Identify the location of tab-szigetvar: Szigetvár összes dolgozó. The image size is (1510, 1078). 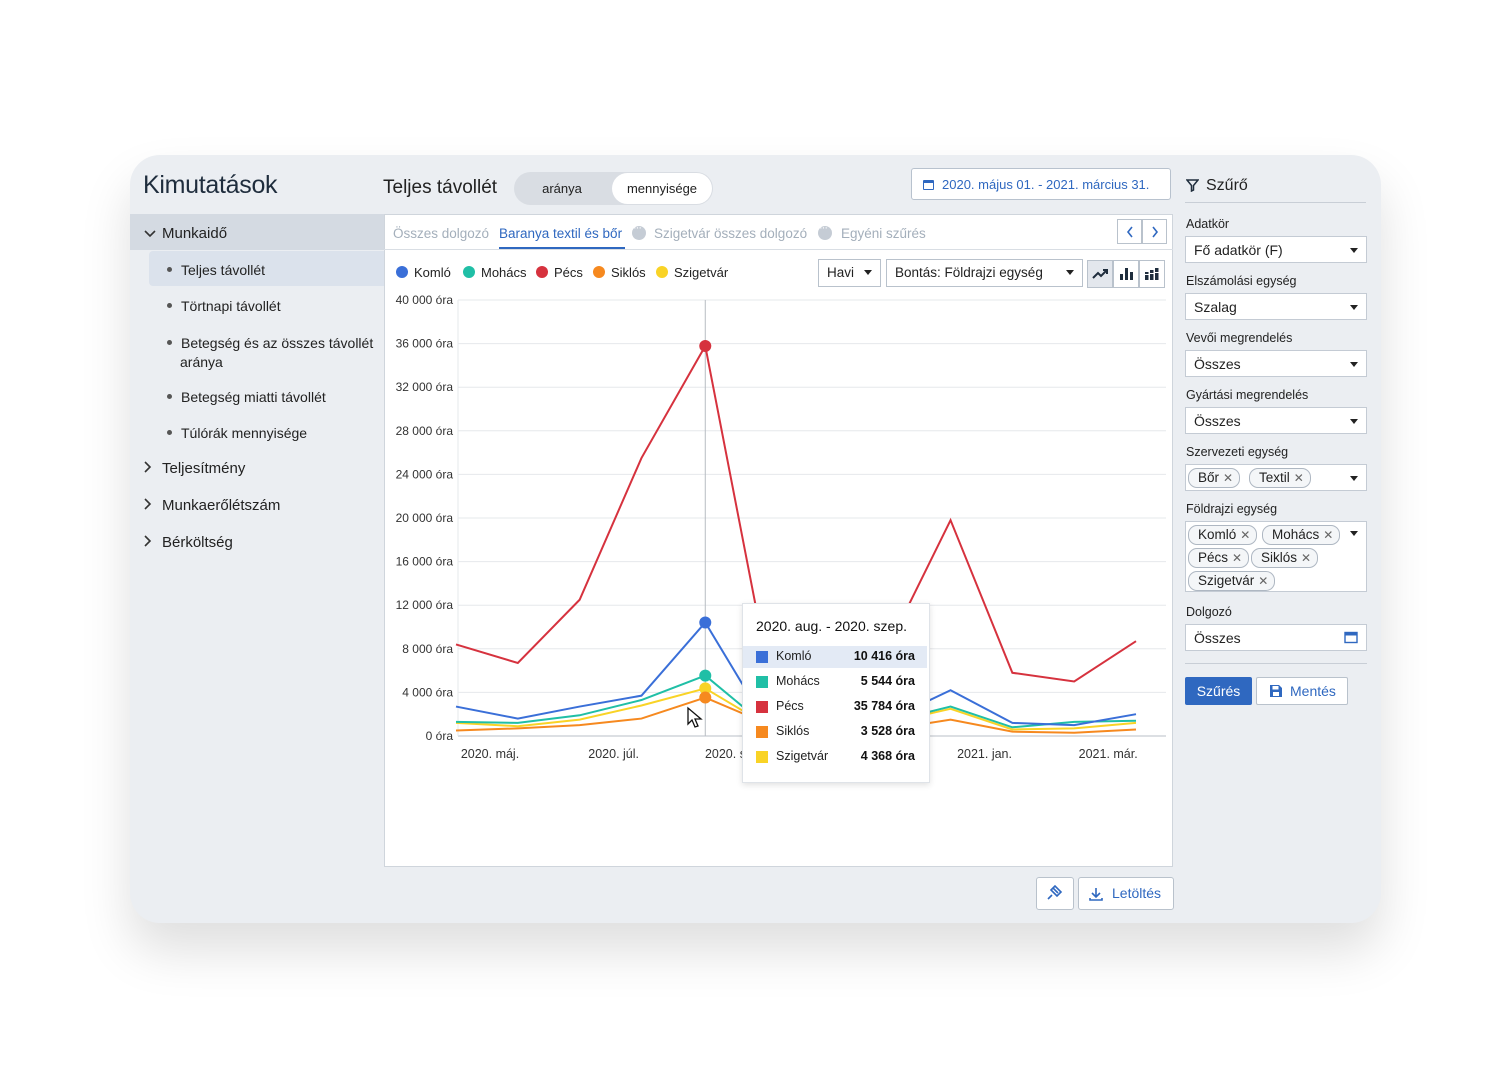
(730, 233).